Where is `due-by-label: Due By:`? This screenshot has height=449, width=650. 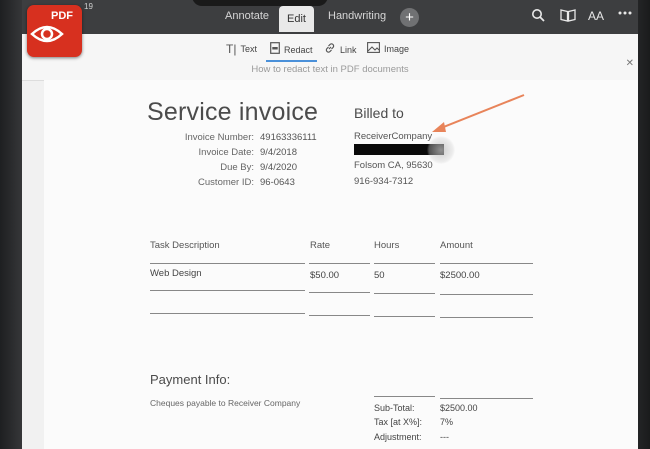
due-by-label: Due By: is located at coordinates (237, 167).